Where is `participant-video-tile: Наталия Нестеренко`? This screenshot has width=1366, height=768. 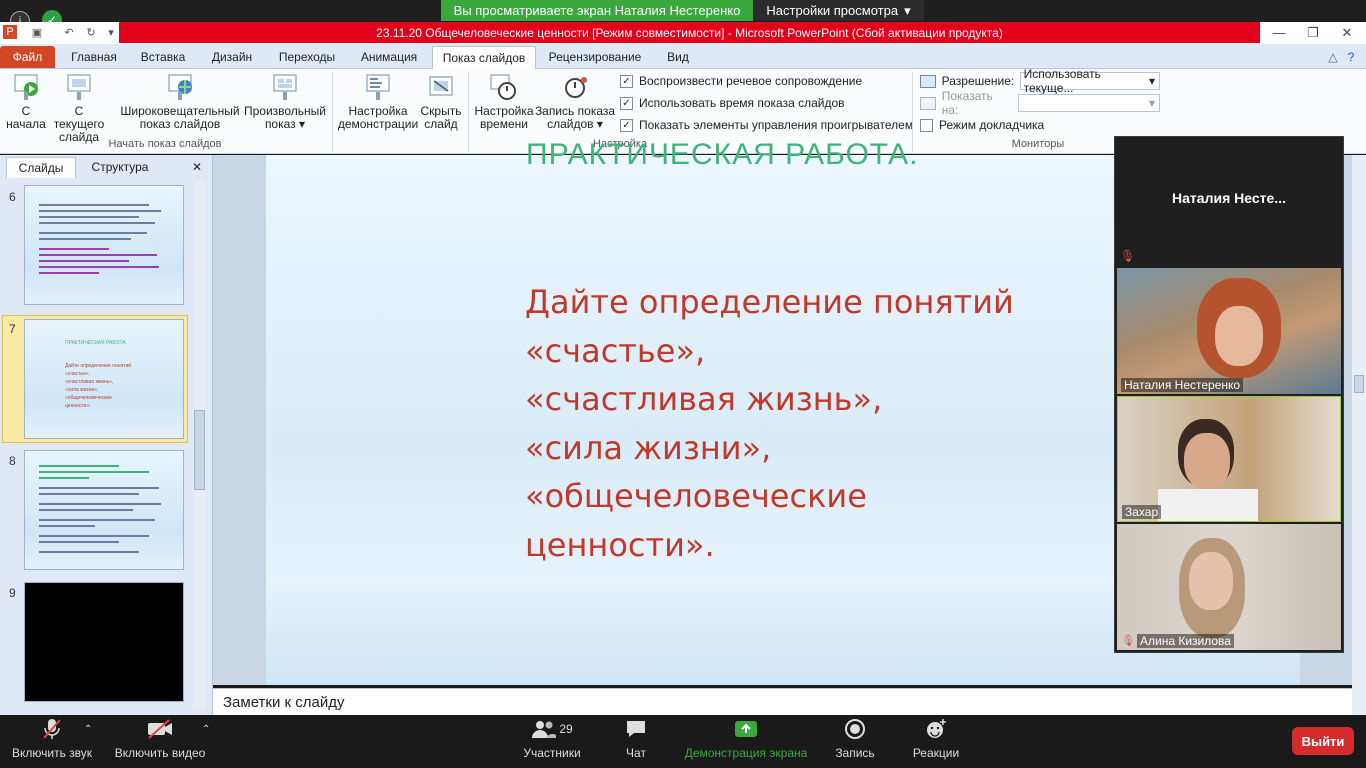
participant-video-tile: Наталия Нестеренко is located at coordinates (1229, 331).